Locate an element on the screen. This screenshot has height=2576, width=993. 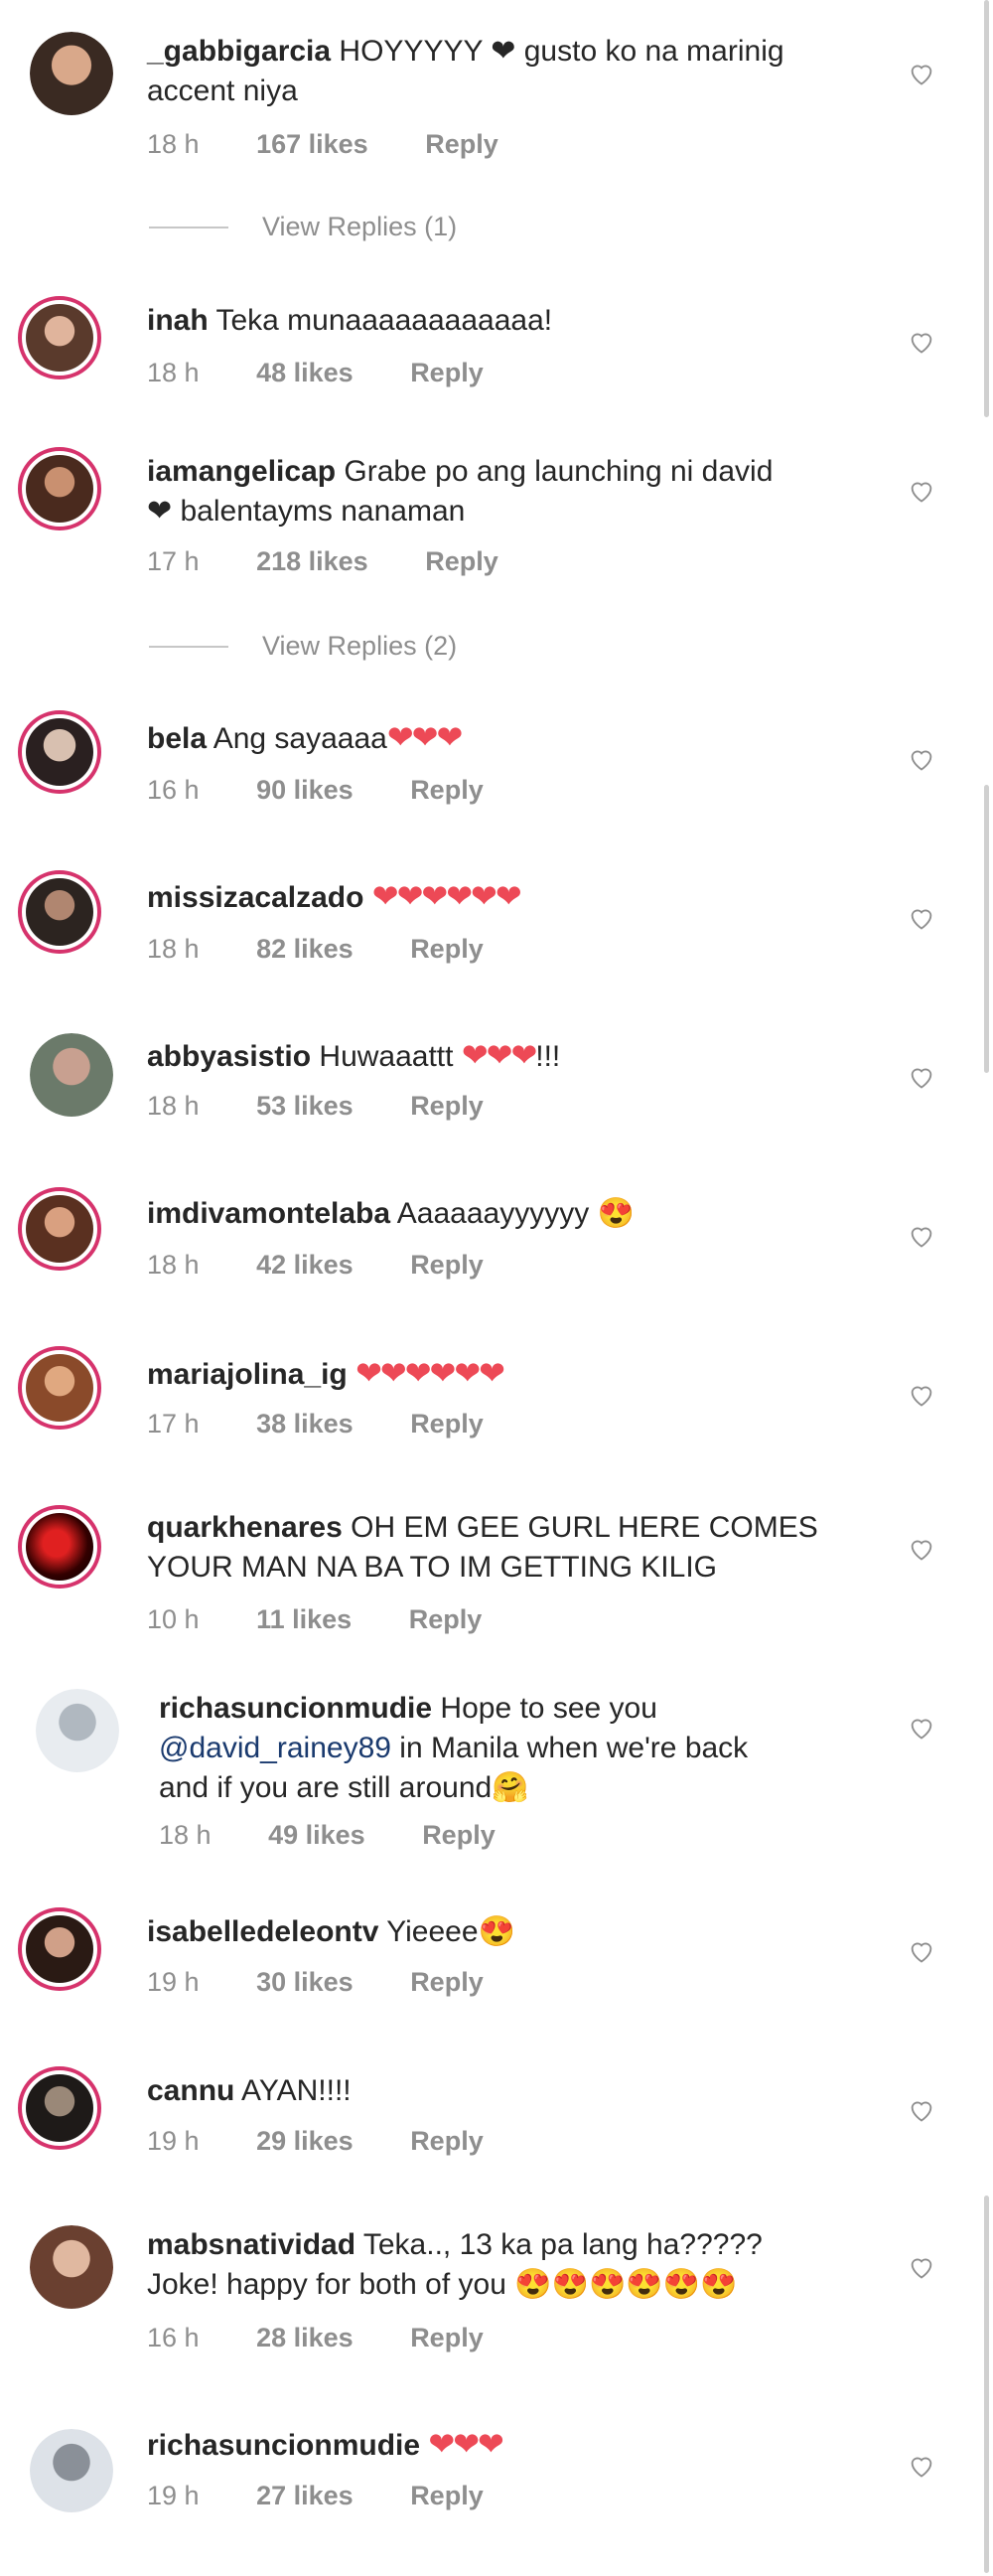
comment-username: isabelledeleontv is located at coordinates (262, 1931).